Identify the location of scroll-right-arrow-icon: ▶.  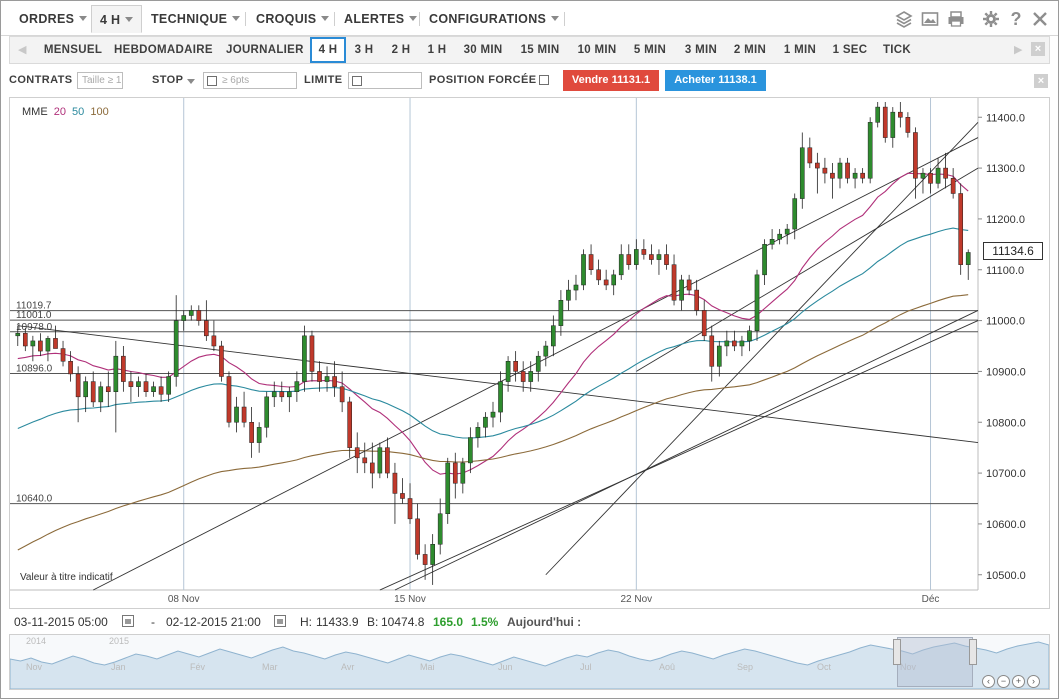
(1019, 50).